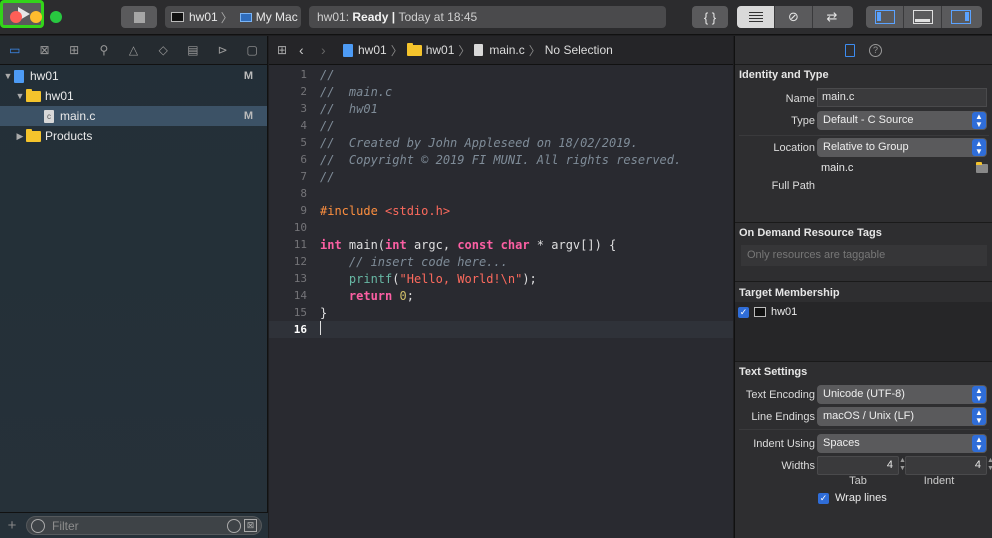 The height and width of the screenshot is (538, 992). Describe the element at coordinates (858, 465) in the screenshot. I see `tab-width-field: 4` at that location.